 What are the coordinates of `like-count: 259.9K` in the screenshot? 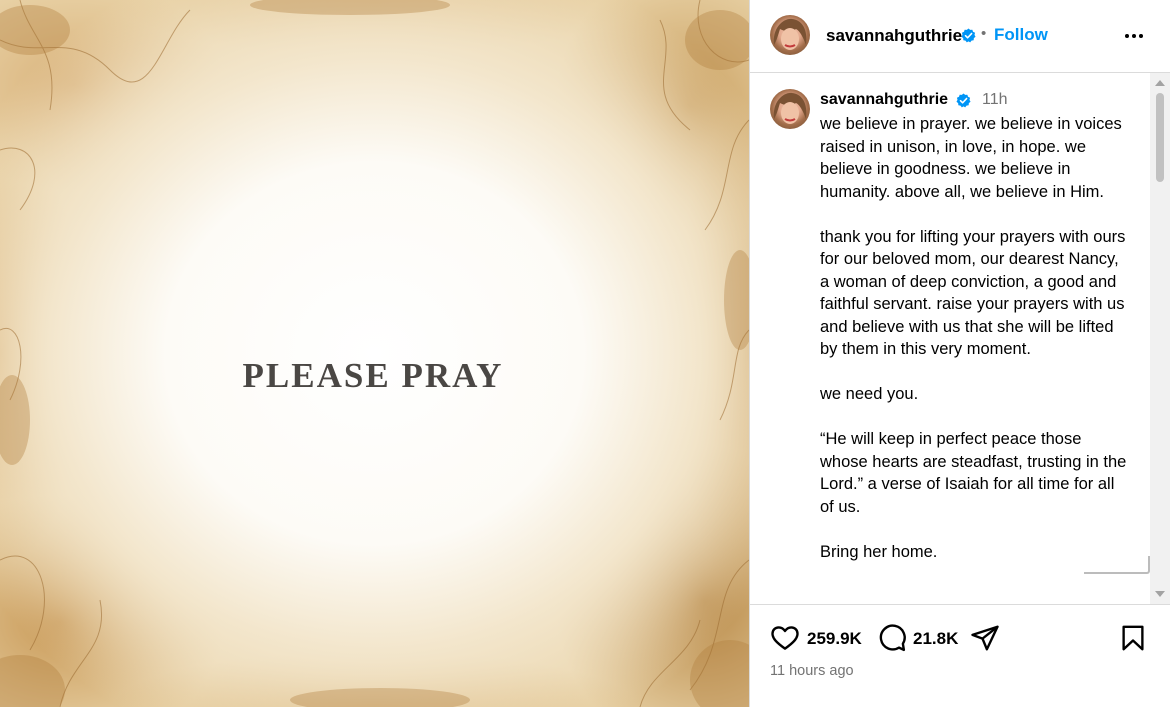 It's located at (834, 639).